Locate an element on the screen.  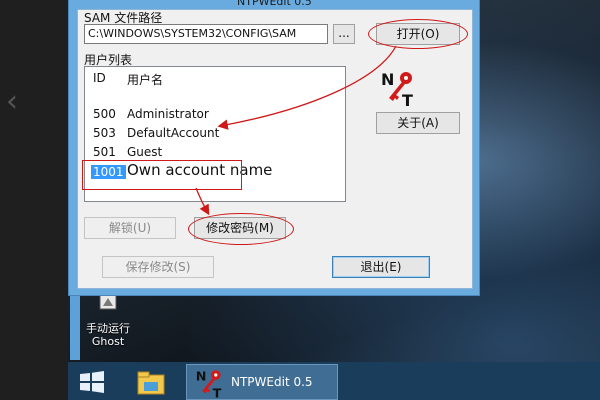
annotation-arrows is located at coordinates (296, 130).